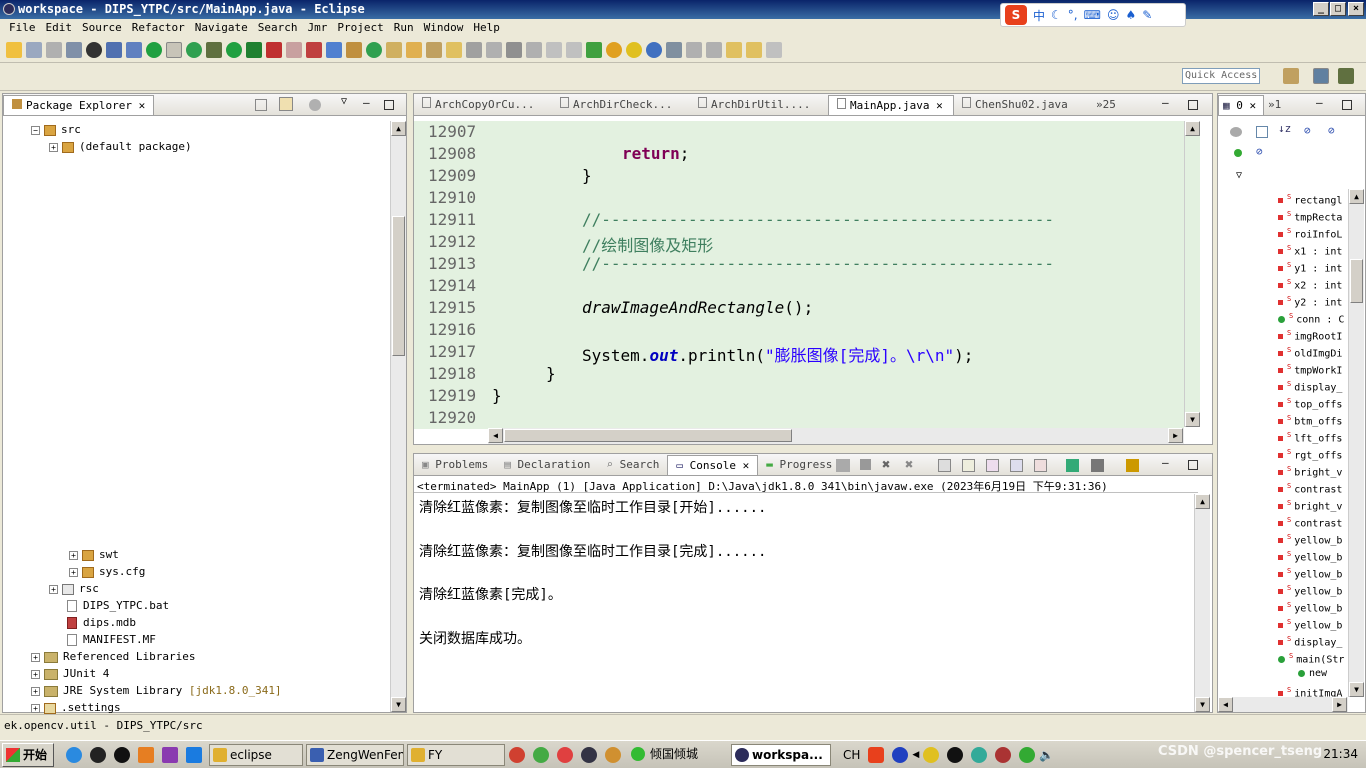 This screenshot has height=768, width=1366. Describe the element at coordinates (56, 129) in the screenshot. I see `tree-item-src: − src` at that location.